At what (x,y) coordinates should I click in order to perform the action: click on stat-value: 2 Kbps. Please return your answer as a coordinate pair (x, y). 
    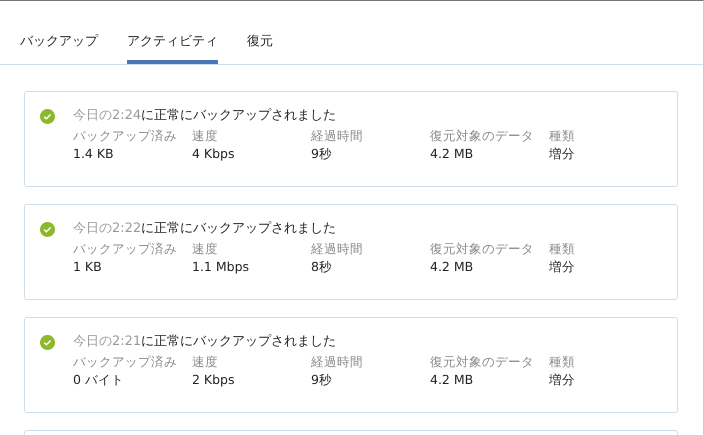
    Looking at the image, I should click on (214, 380).